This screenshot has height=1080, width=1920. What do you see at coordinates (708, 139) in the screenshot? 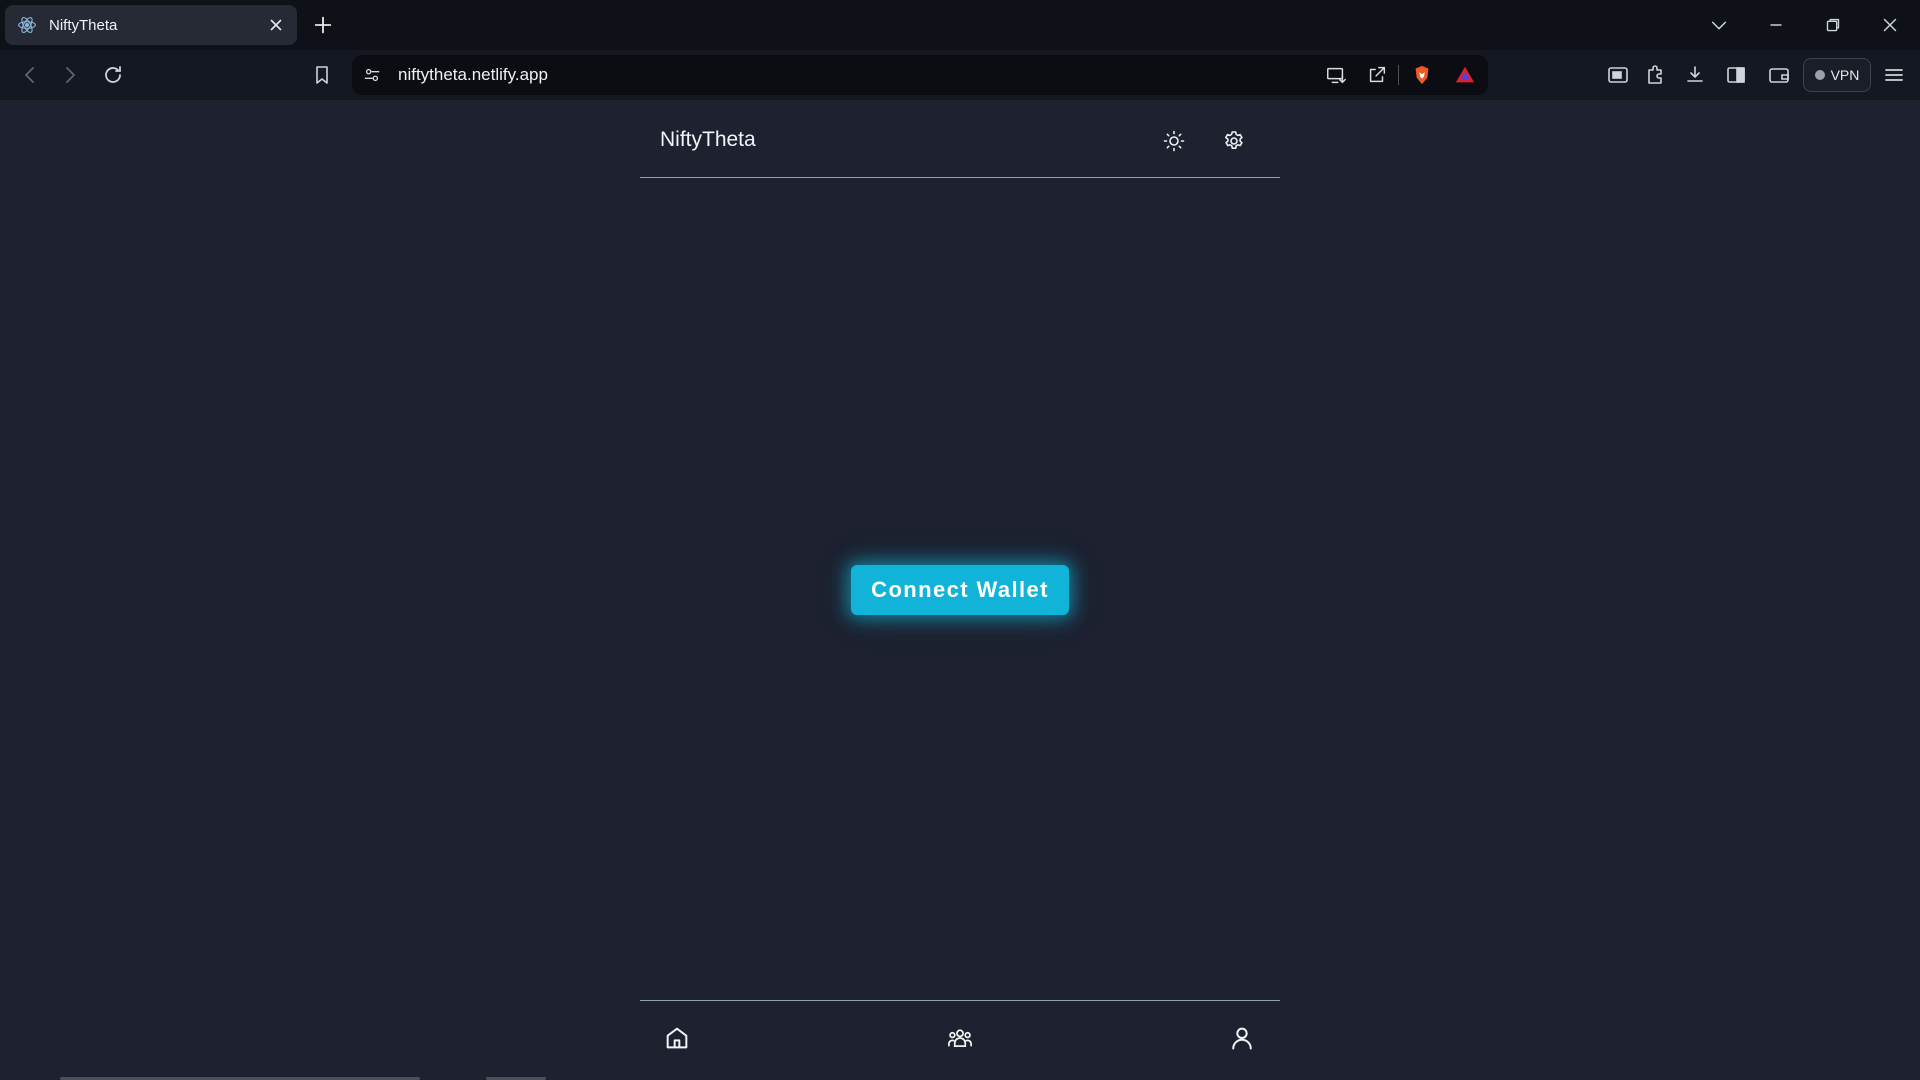
I see `app-title: NiftyTheta` at bounding box center [708, 139].